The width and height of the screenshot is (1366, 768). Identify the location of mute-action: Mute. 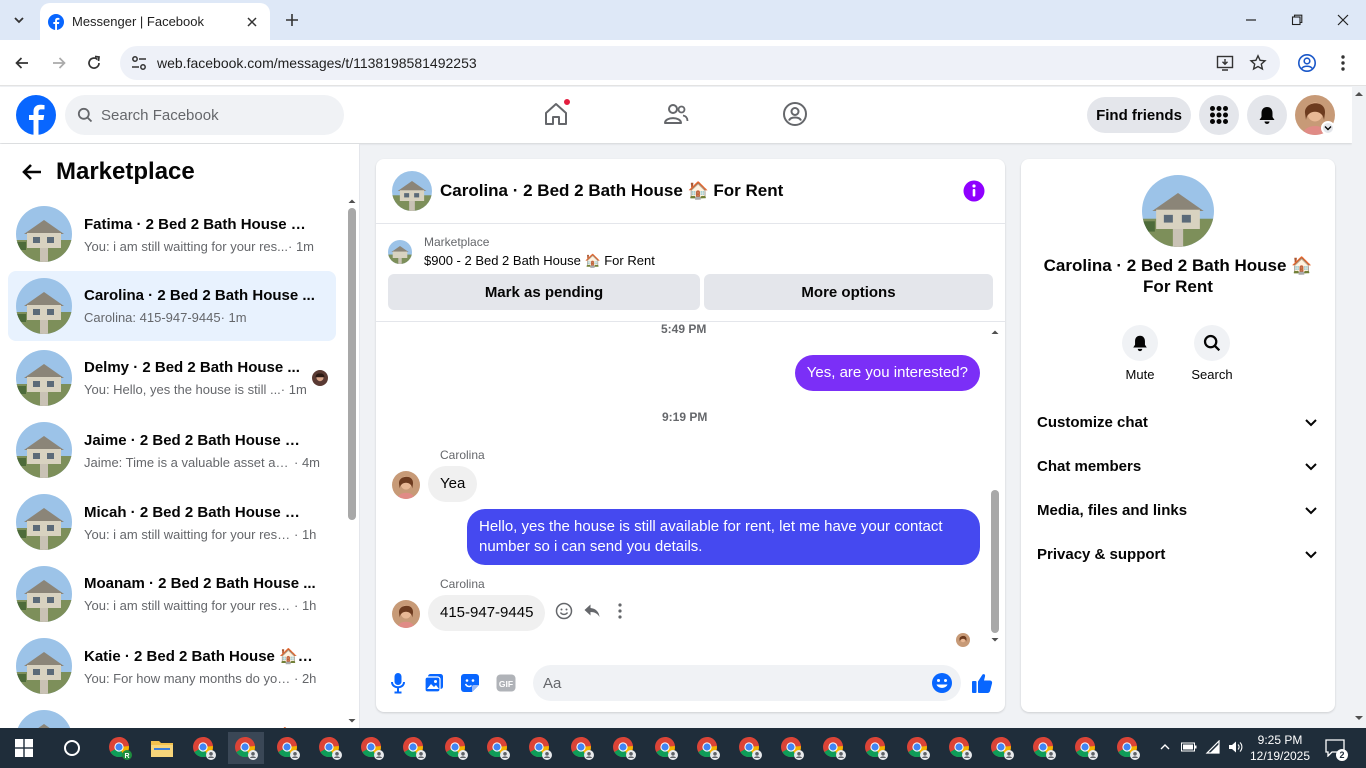
(1140, 353).